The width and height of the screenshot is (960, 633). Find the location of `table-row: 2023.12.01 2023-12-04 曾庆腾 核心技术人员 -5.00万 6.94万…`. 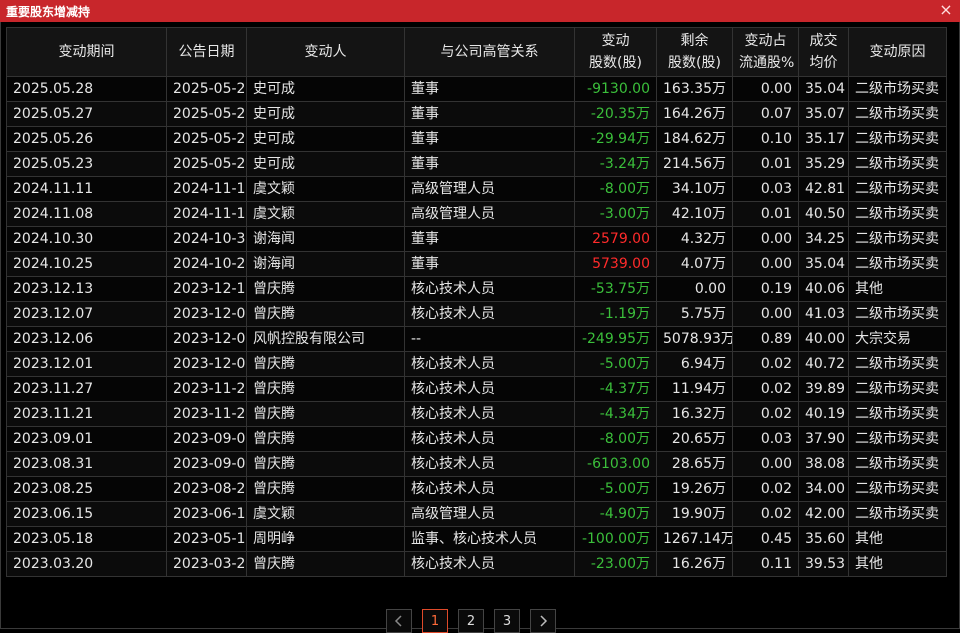

table-row: 2023.12.01 2023-12-04 曾庆腾 核心技术人员 -5.00万 6.94万… is located at coordinates (476, 364).